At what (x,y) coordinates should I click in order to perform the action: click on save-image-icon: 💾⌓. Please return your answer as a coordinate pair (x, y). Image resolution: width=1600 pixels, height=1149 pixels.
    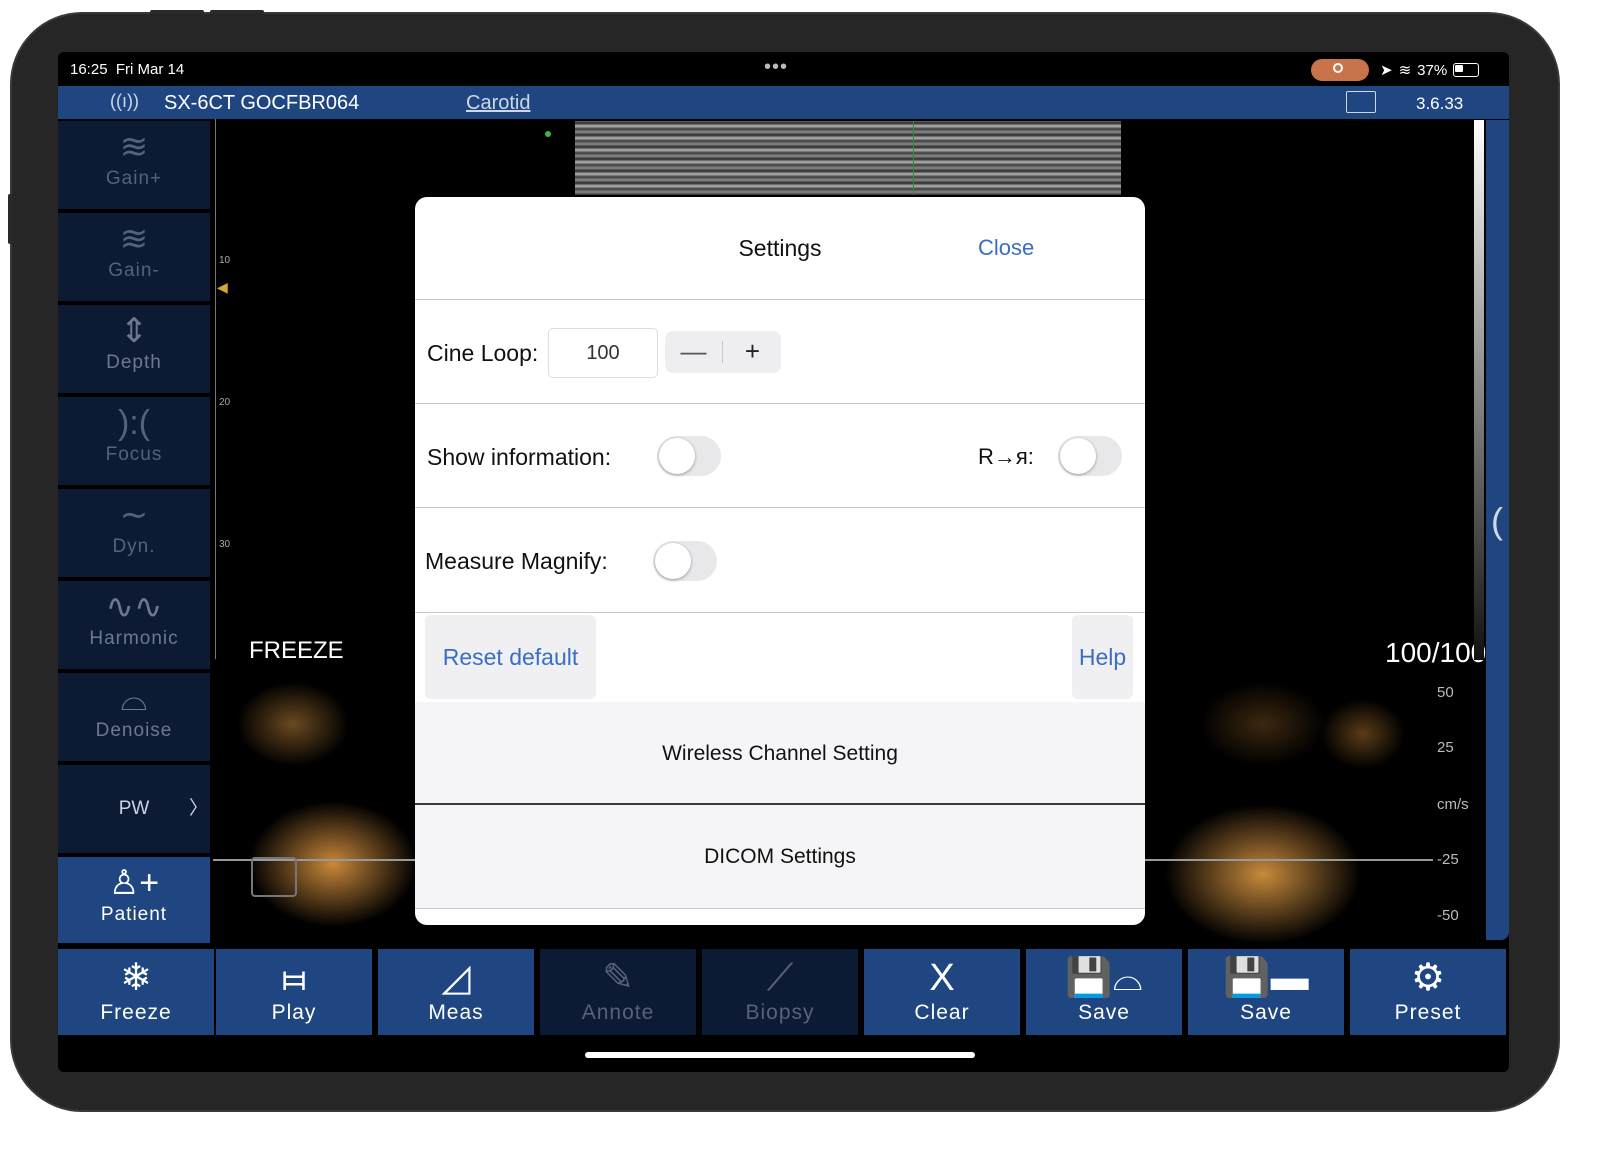
    Looking at the image, I should click on (1104, 978).